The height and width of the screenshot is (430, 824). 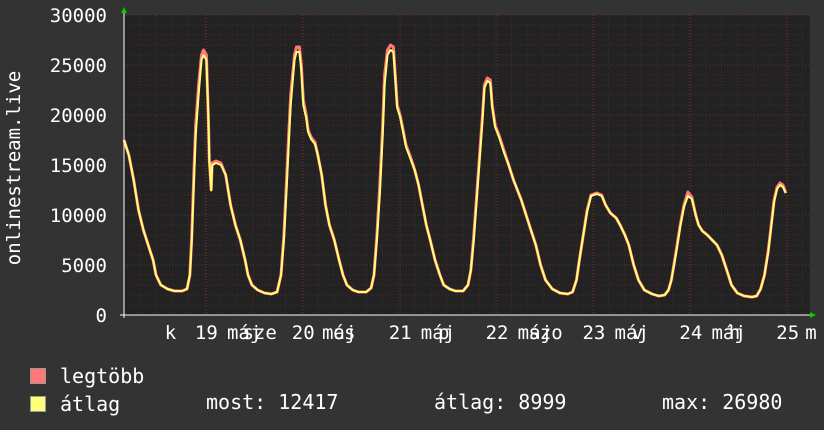 What do you see at coordinates (38, 376) in the screenshot?
I see `legend-swatch-max` at bounding box center [38, 376].